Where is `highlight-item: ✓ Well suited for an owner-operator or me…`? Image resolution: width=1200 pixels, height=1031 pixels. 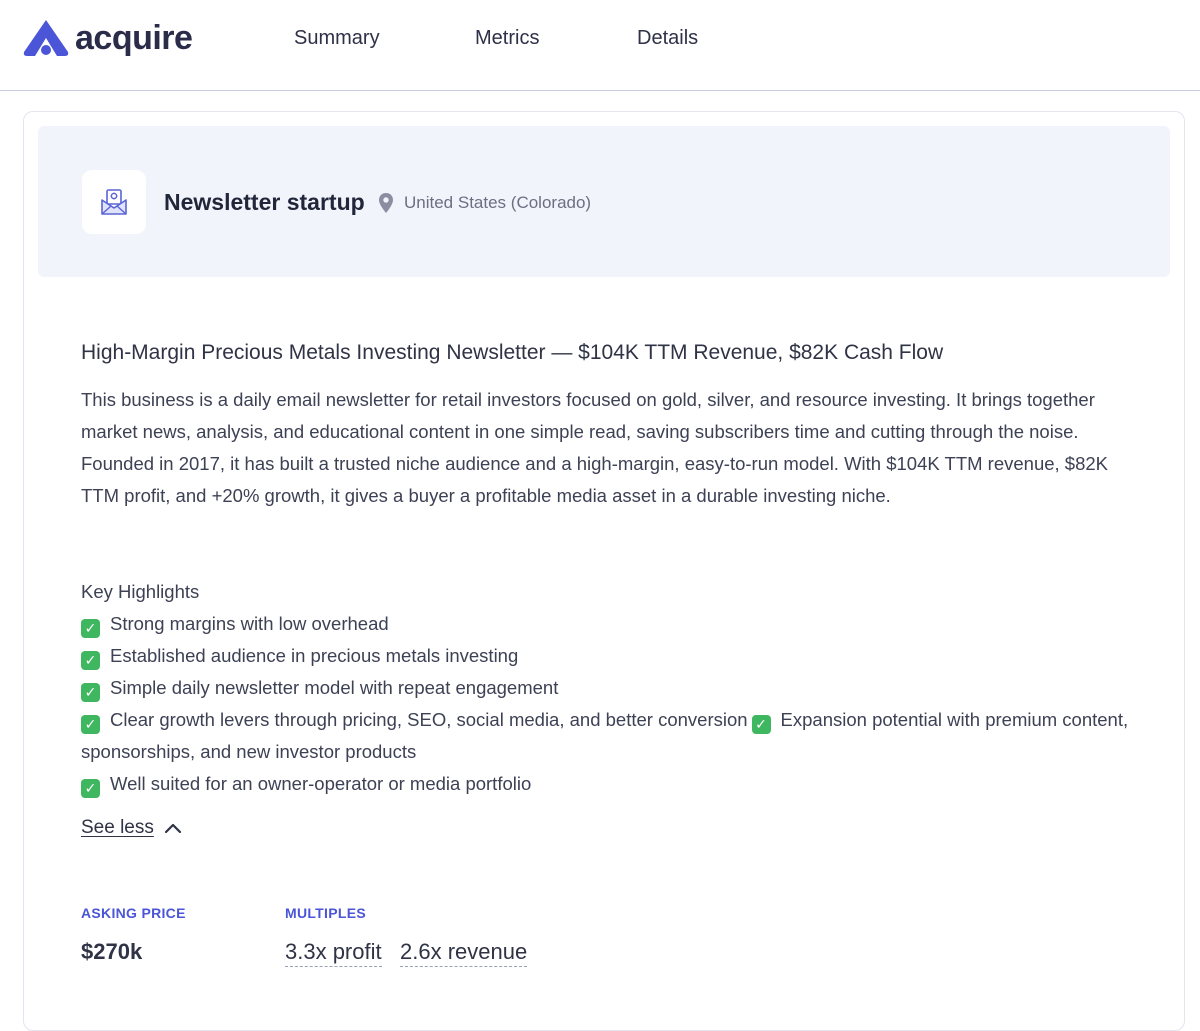
highlight-item: ✓ Well suited for an owner-operator or me… is located at coordinates (611, 784).